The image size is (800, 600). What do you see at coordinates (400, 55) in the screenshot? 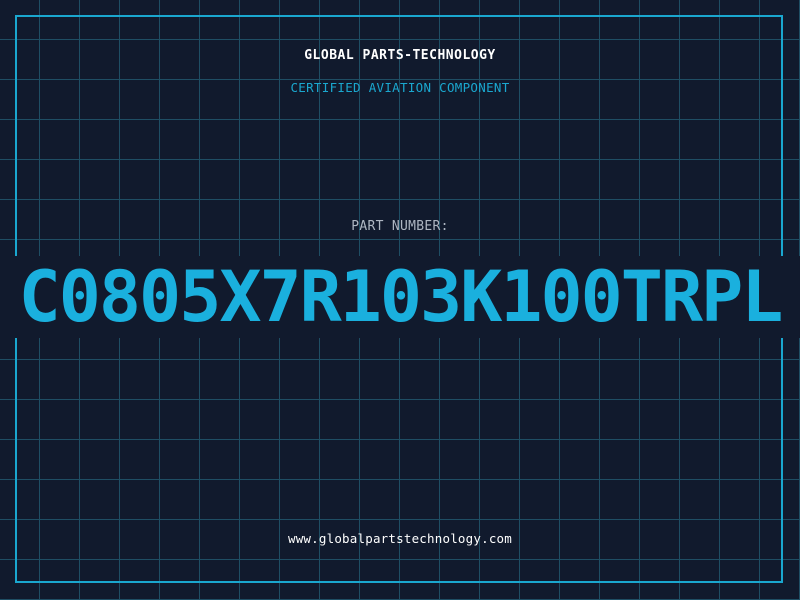
I see `company-name: GLOBAL PARTS-TECHNOLOGY` at bounding box center [400, 55].